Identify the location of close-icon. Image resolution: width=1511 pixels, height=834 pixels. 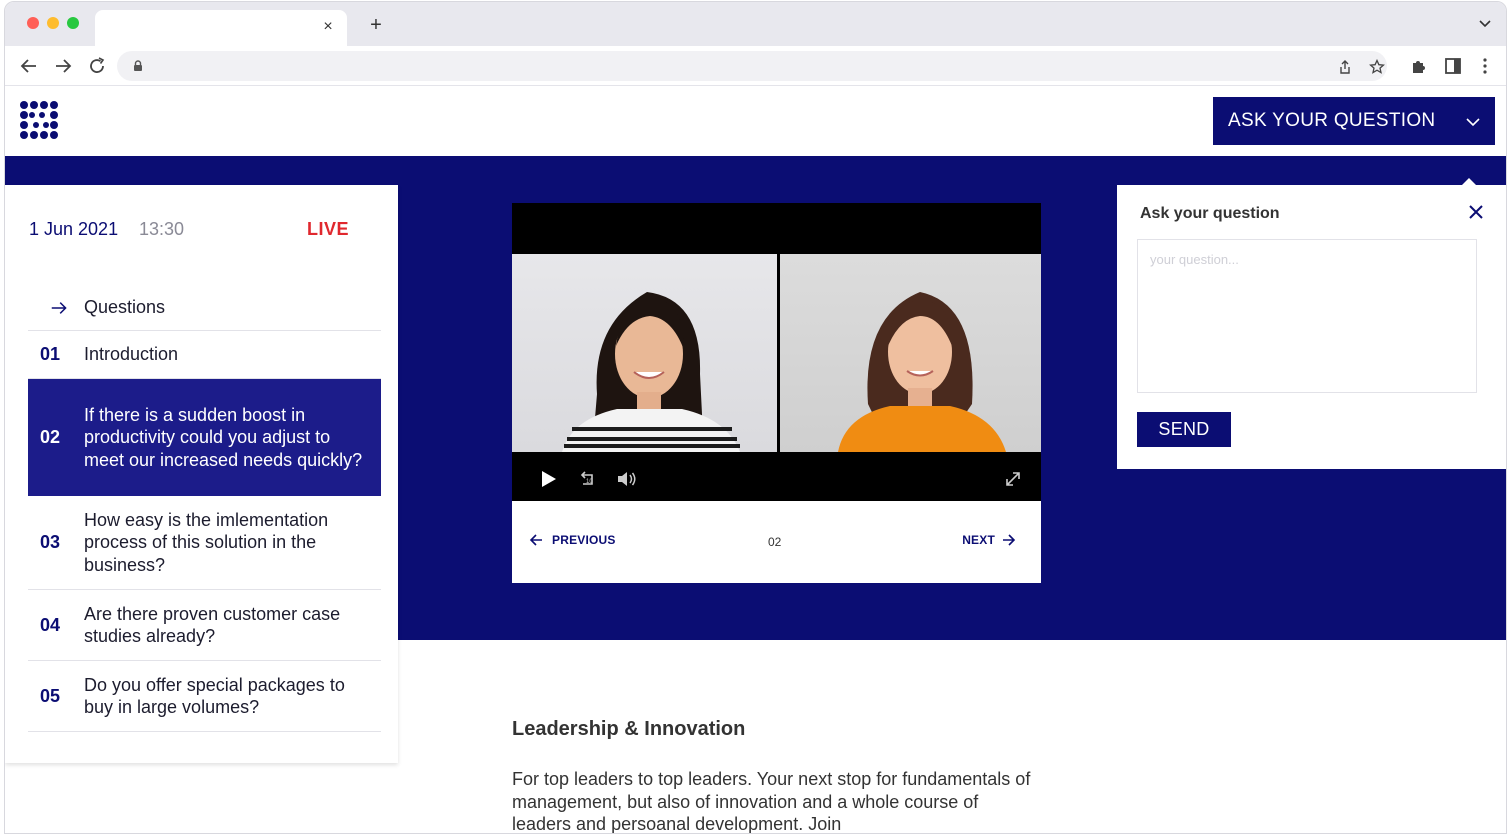
(1476, 212).